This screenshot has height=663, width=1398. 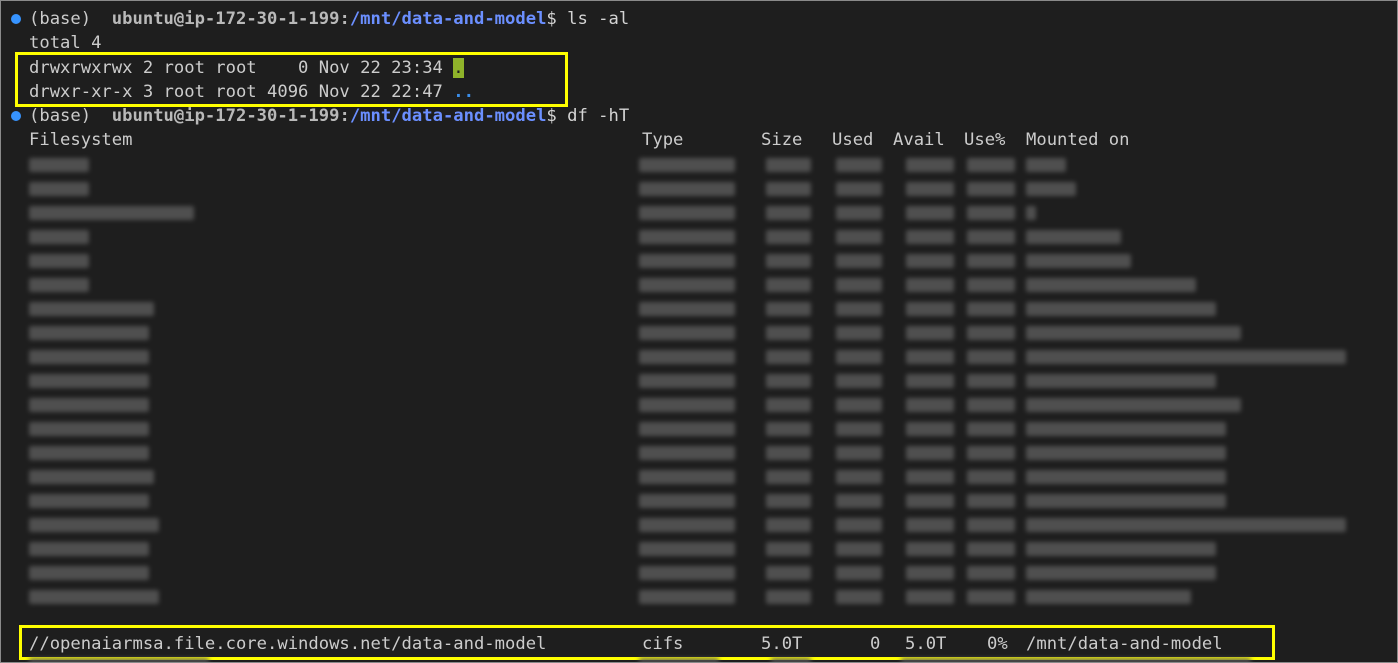 What do you see at coordinates (919, 140) in the screenshot?
I see `header-avail: Avail` at bounding box center [919, 140].